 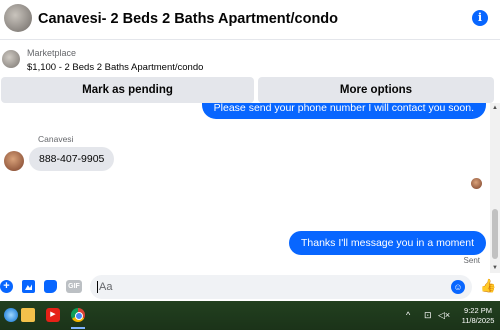 I want to click on network-icon: ⊡, so click(x=428, y=315).